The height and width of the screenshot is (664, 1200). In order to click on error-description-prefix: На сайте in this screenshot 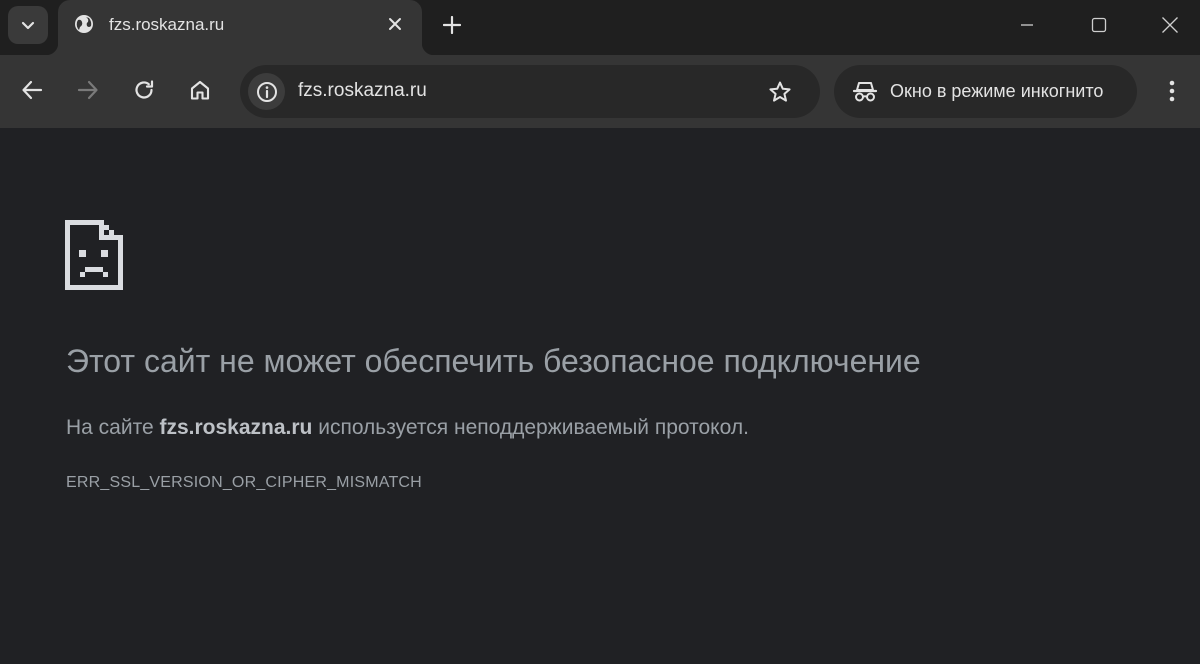, I will do `click(113, 427)`.